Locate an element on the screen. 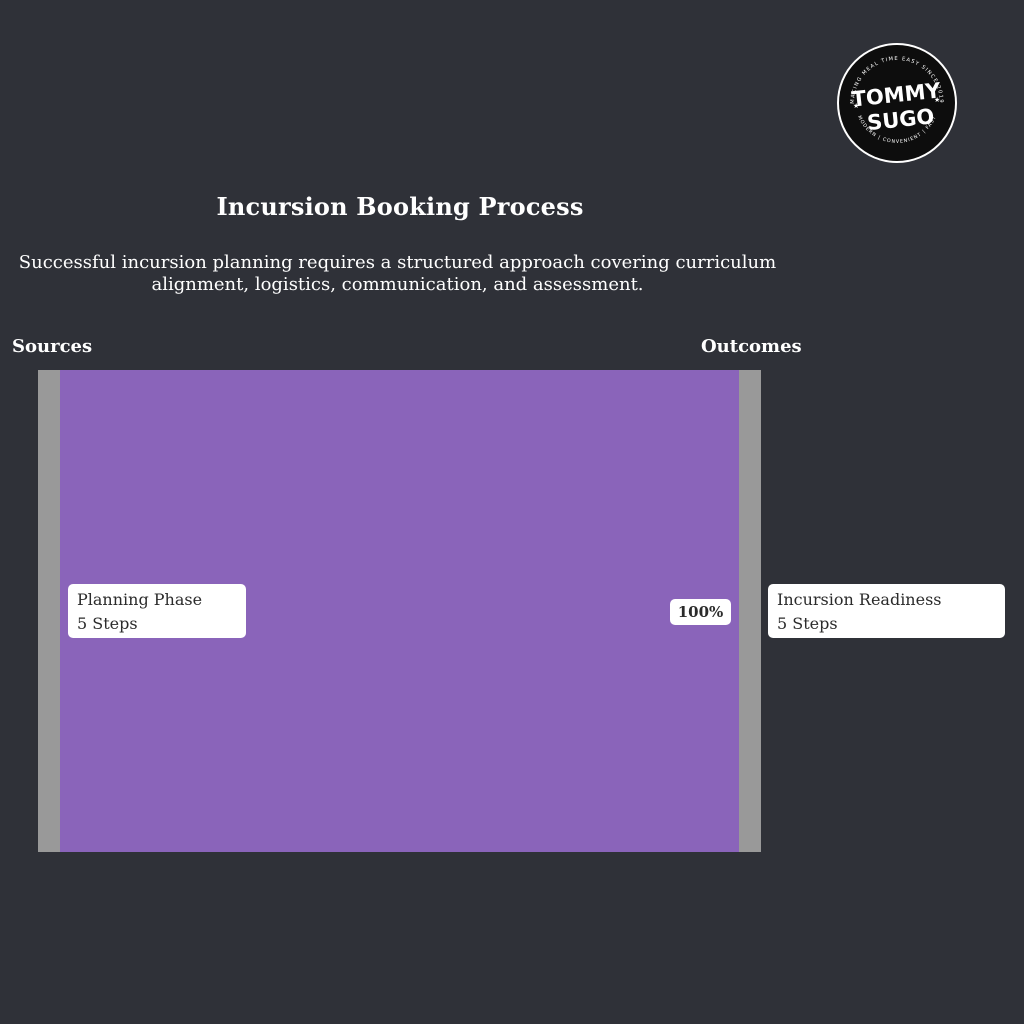  target-node-value: 5 Steps is located at coordinates (807, 623).